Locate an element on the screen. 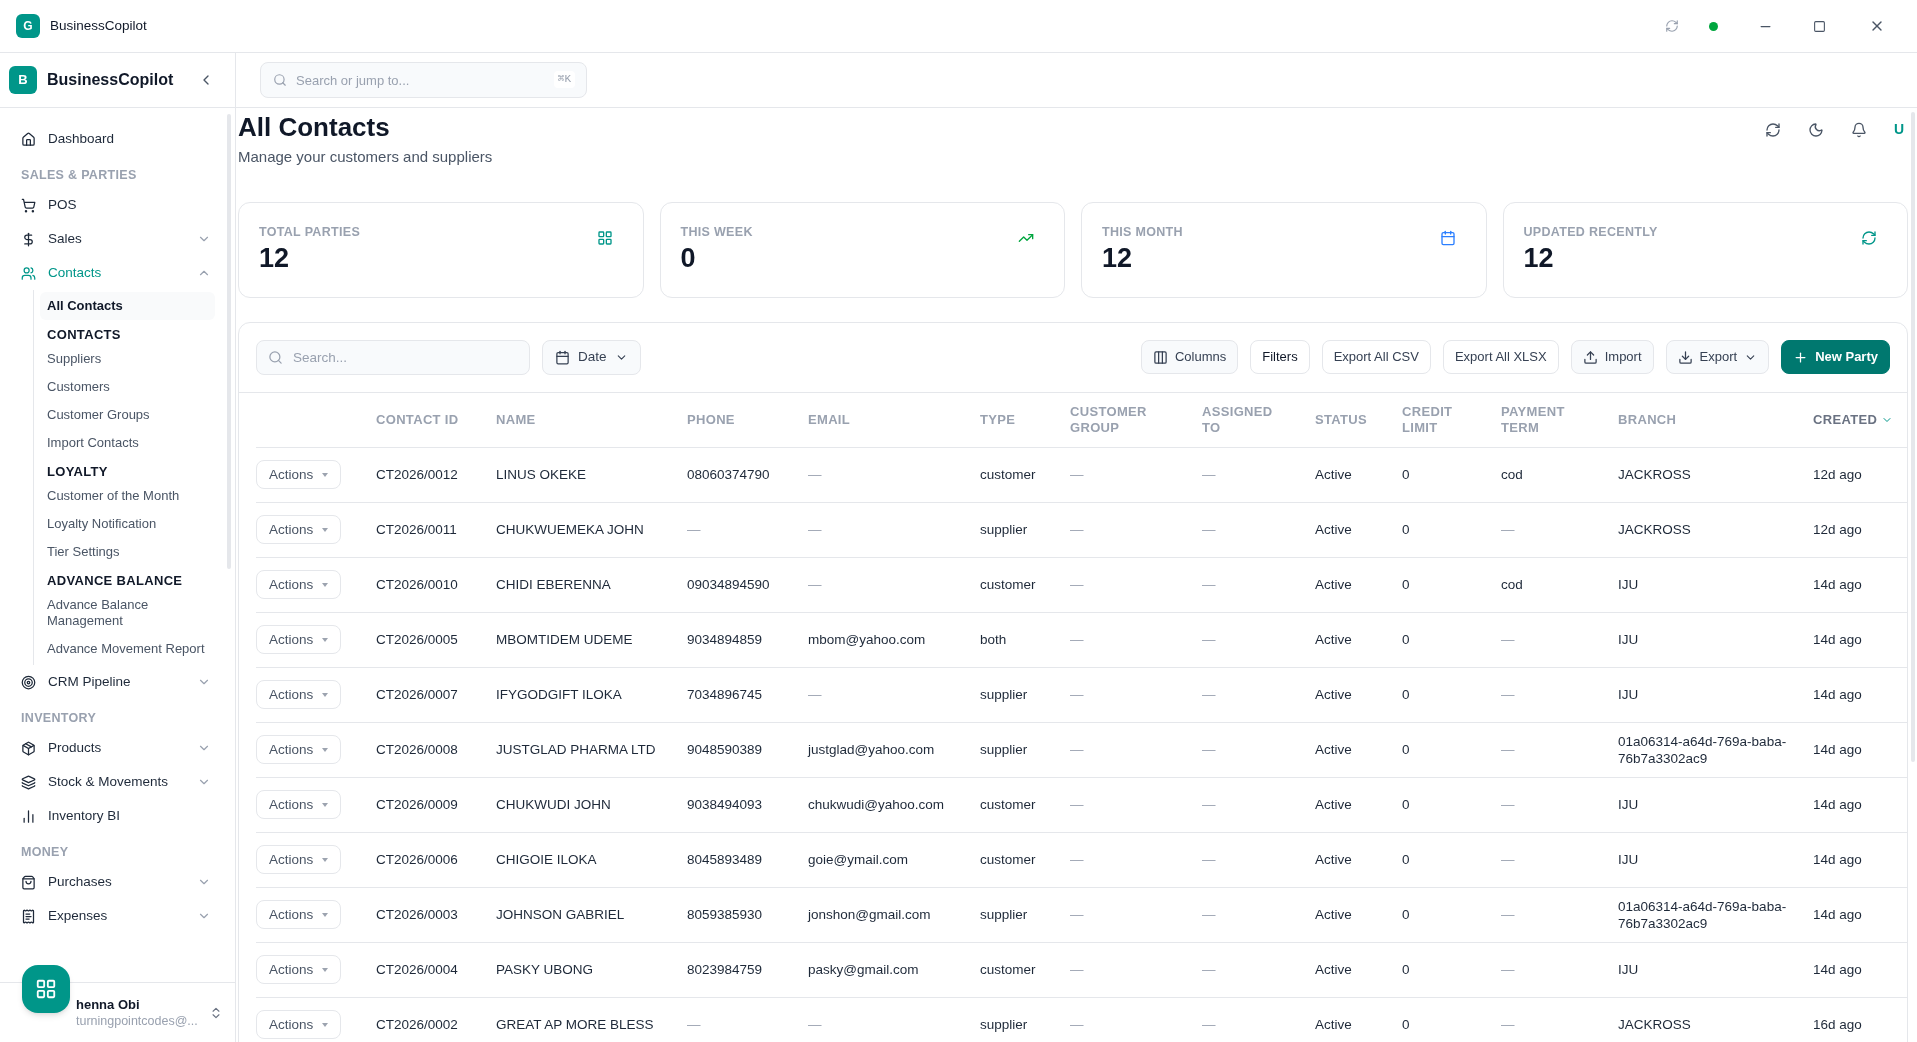 This screenshot has width=1917, height=1042. section-heading: INVENTORY is located at coordinates (59, 718).